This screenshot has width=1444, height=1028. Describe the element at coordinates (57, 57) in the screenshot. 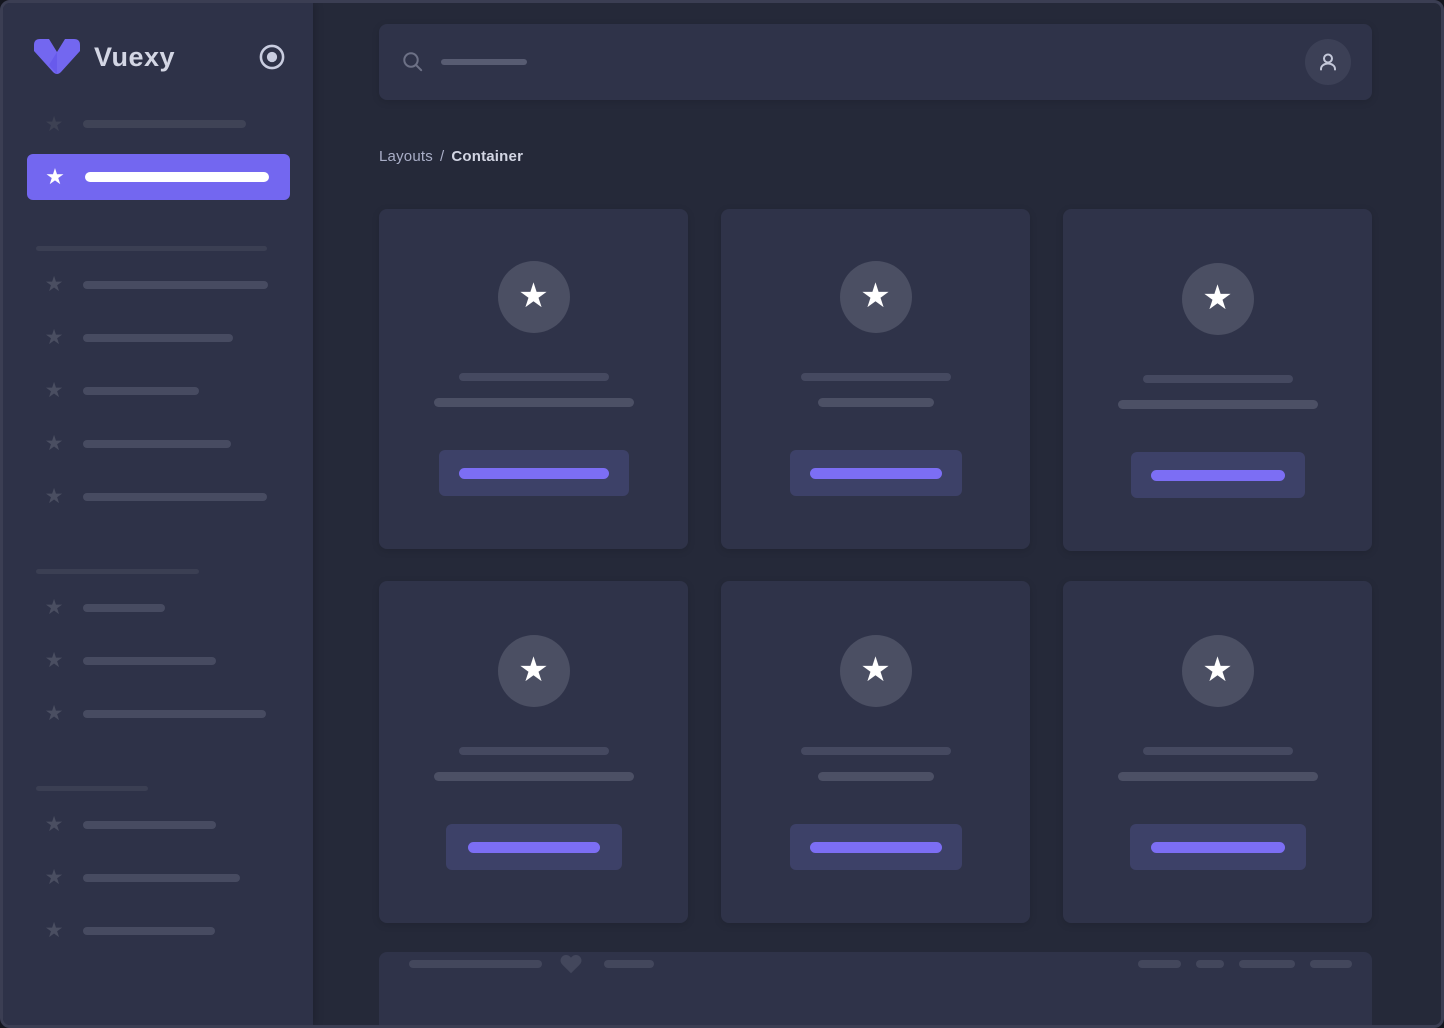

I see `vuexy-logo-icon` at that location.